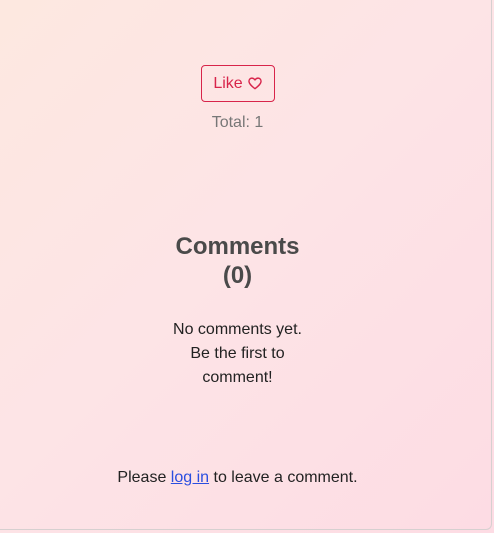 The width and height of the screenshot is (494, 533). I want to click on login-prompt: Please log in to leave a comment., so click(237, 478).